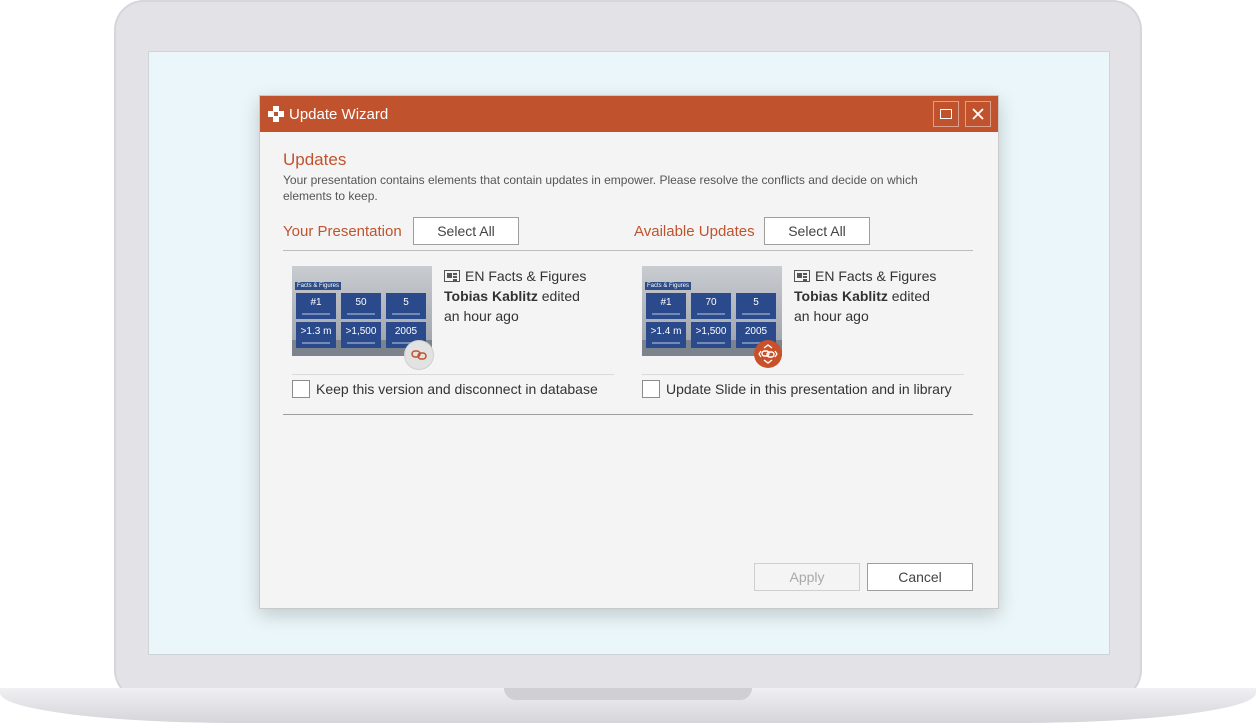 The image size is (1256, 723). I want to click on app-logo-icon, so click(276, 114).